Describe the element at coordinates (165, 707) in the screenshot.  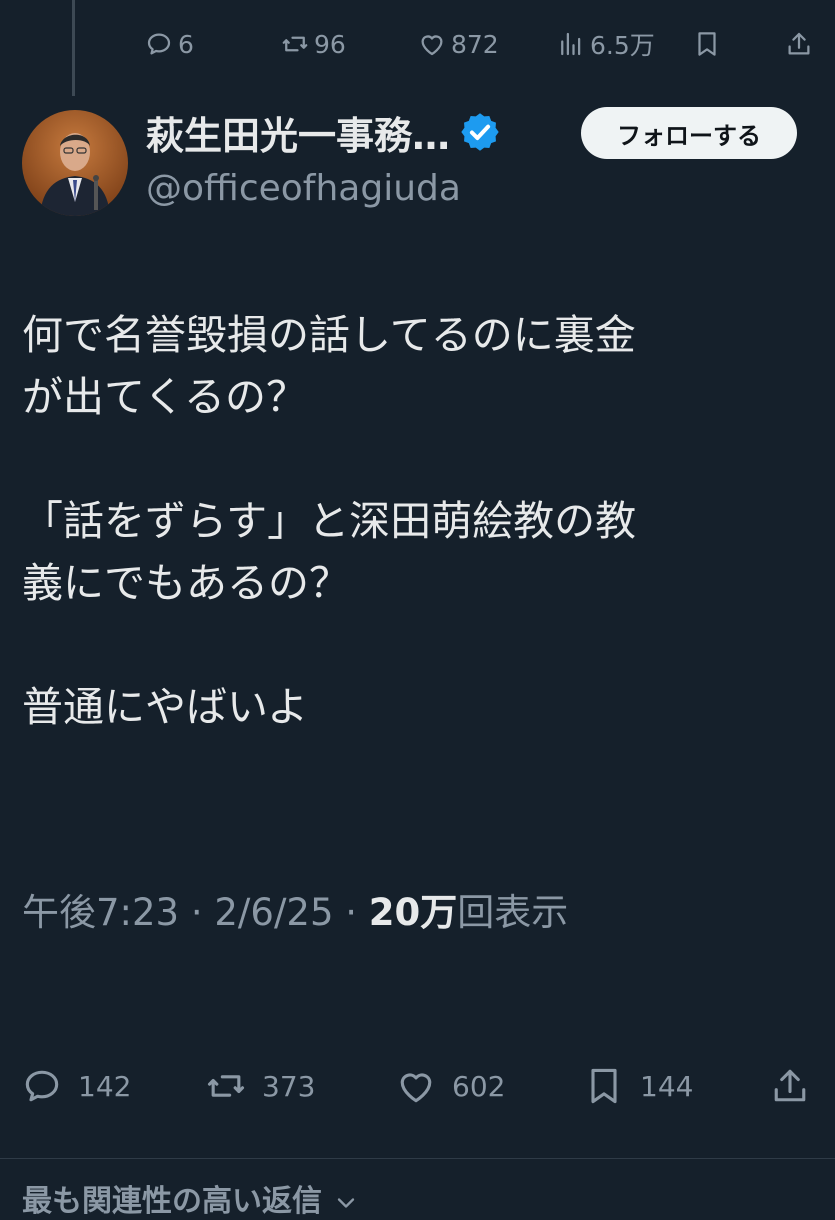
I see `tweet-paragraph: 普通にやばいよ` at that location.